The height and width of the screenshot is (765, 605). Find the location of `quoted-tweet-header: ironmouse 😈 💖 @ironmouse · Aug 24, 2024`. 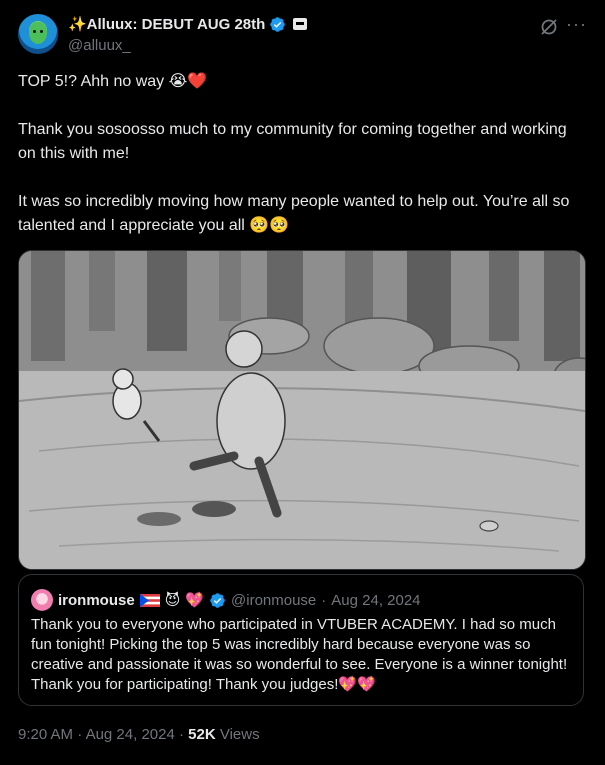

quoted-tweet-header: ironmouse 😈 💖 @ironmouse · Aug 24, 2024 is located at coordinates (226, 600).